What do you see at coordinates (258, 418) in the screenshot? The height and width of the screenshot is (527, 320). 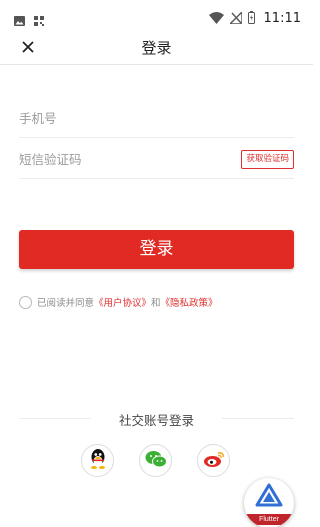 I see `divider-right` at bounding box center [258, 418].